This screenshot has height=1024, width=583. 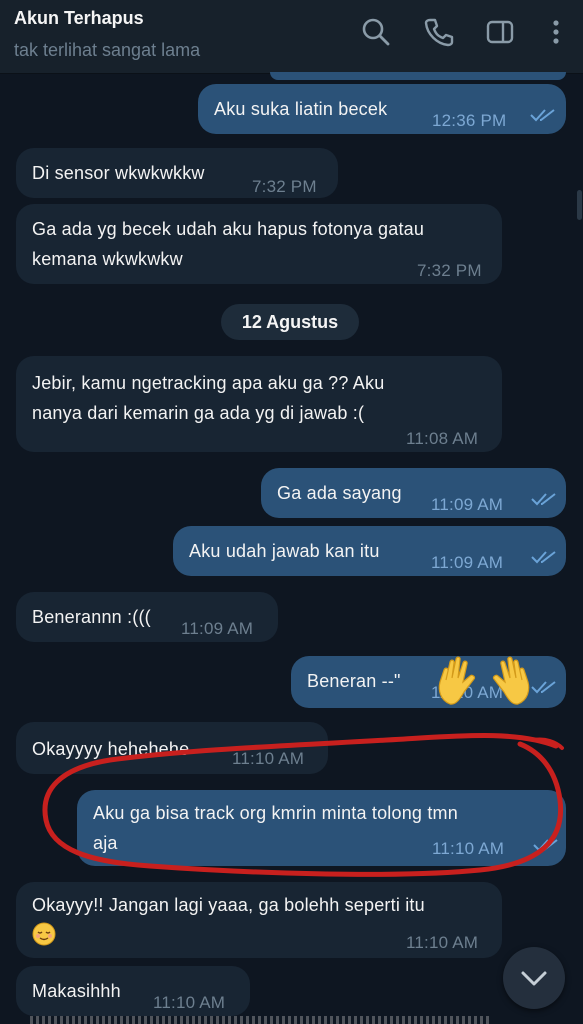 What do you see at coordinates (133, 991) in the screenshot?
I see `message-bubble-incoming: Makasihhh 11:10 AM` at bounding box center [133, 991].